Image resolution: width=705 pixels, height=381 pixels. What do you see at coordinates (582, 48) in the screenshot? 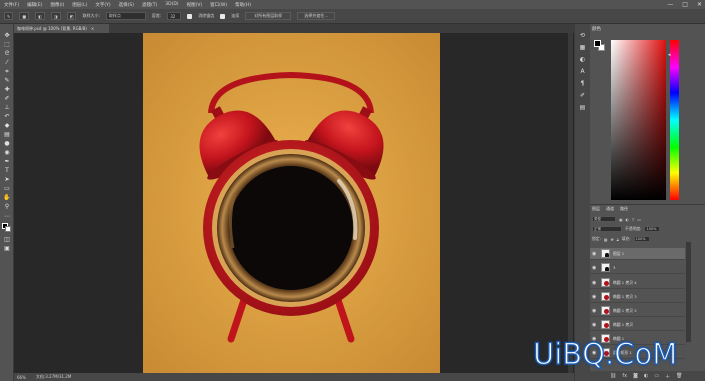
I see `properties-panel-icon: ▦` at bounding box center [582, 48].